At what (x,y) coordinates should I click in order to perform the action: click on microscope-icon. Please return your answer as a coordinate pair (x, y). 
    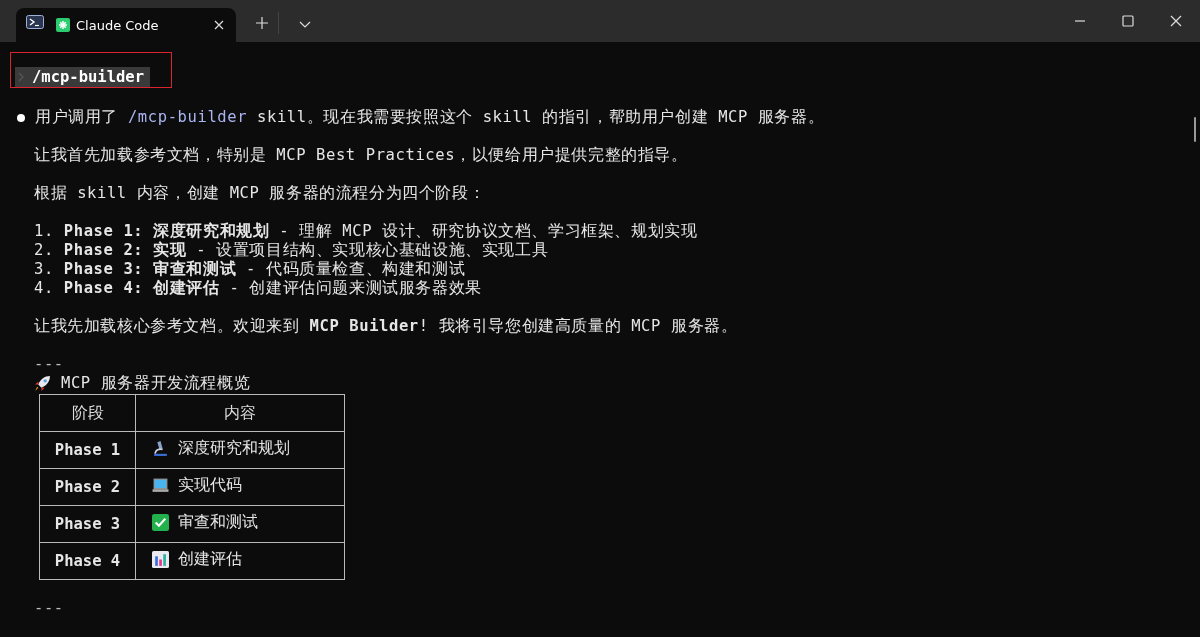
    Looking at the image, I should click on (160, 448).